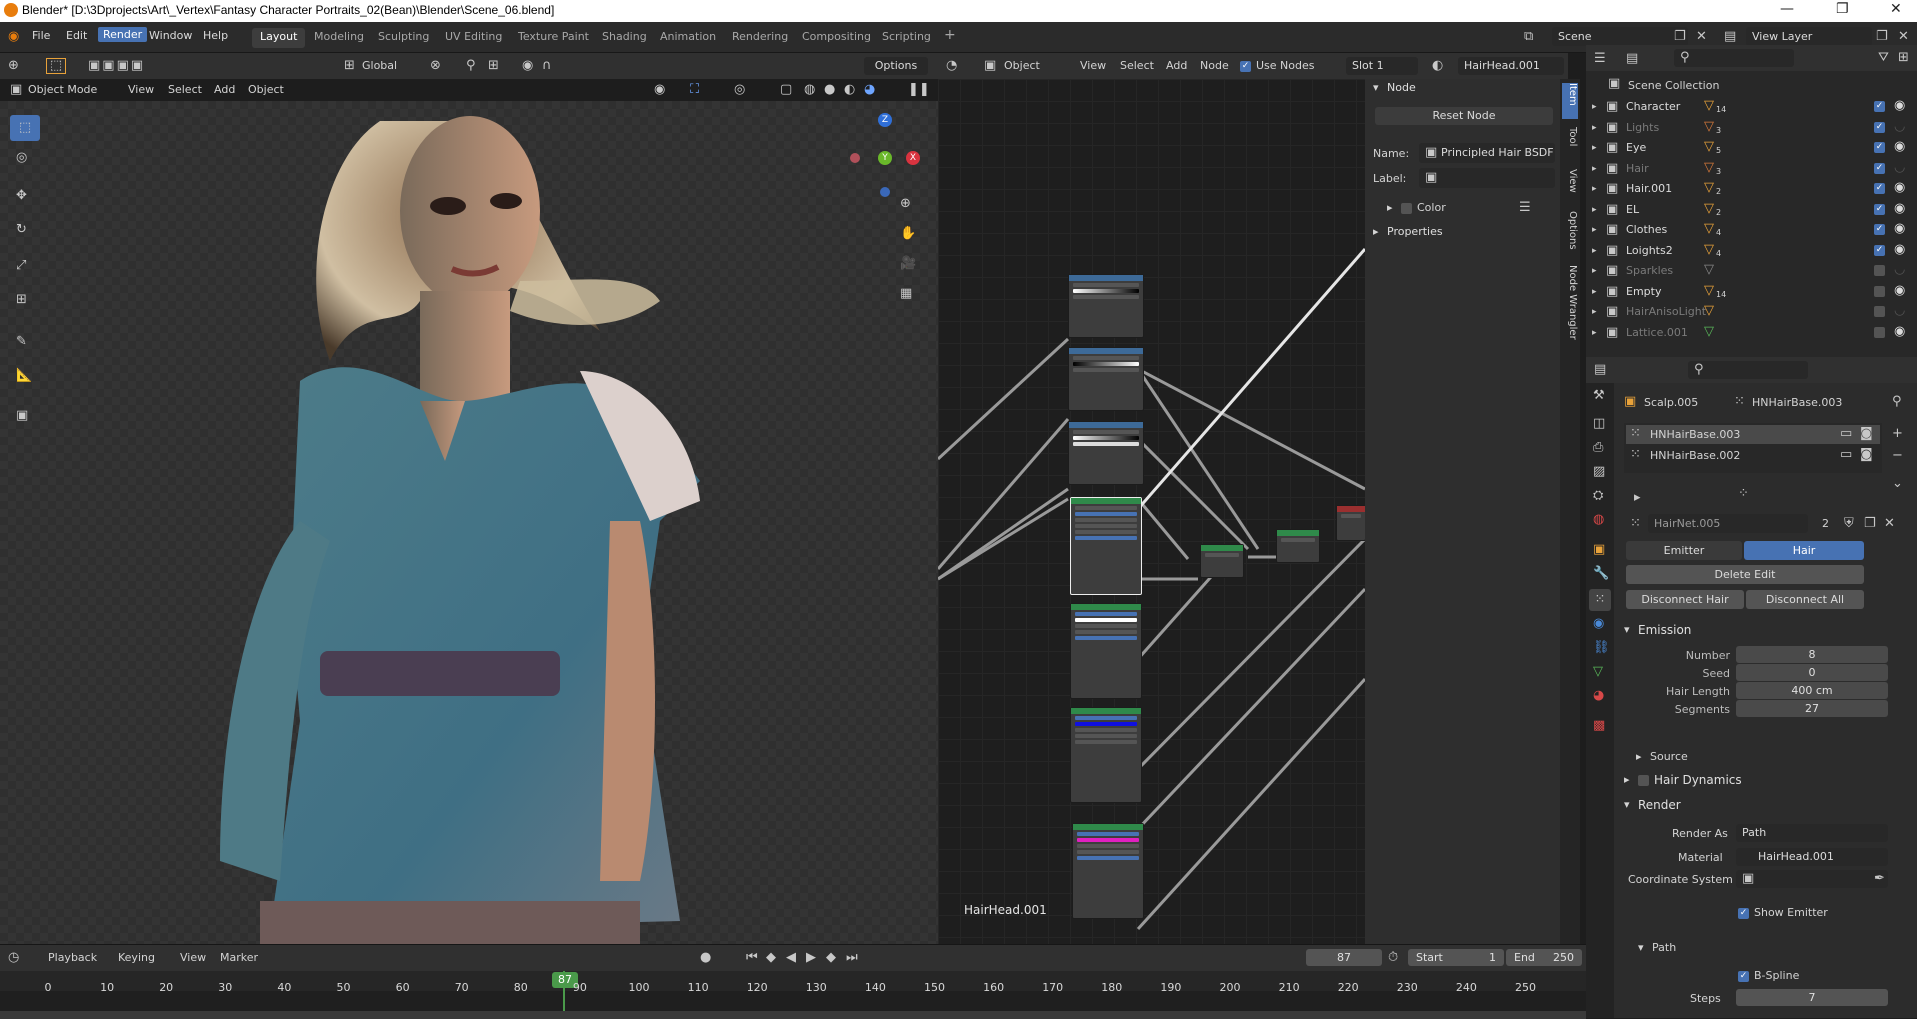 The width and height of the screenshot is (1917, 1019). Describe the element at coordinates (13, 37) in the screenshot. I see `blender-menu-icon: ◉` at that location.